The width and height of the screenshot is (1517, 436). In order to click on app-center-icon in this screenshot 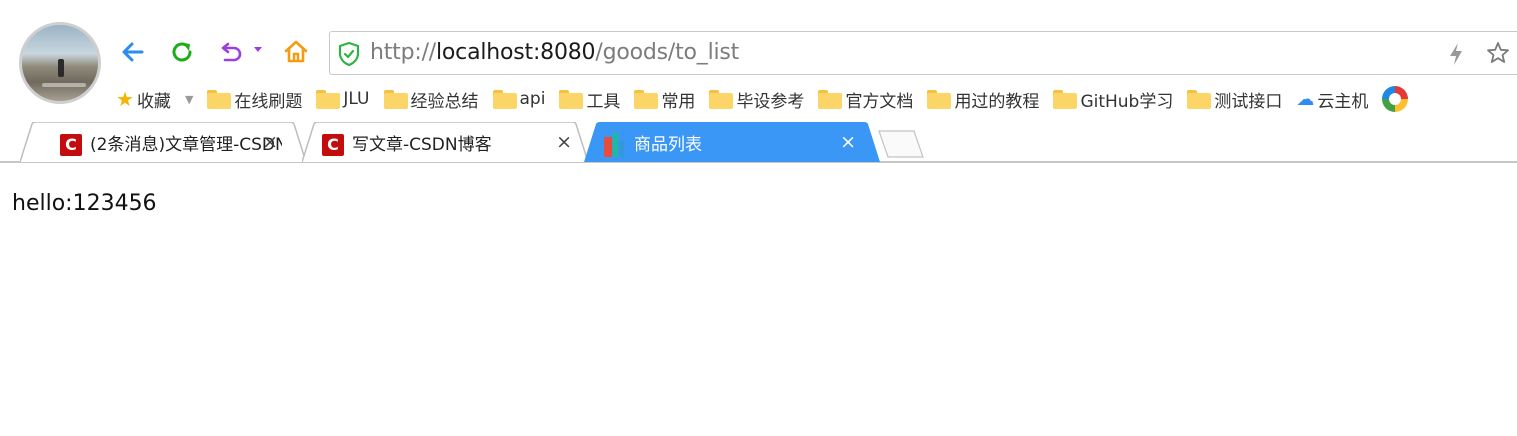, I will do `click(1395, 99)`.